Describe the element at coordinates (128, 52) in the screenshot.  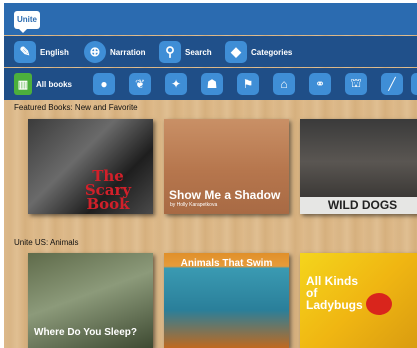
I see `narration-label: Narration` at that location.